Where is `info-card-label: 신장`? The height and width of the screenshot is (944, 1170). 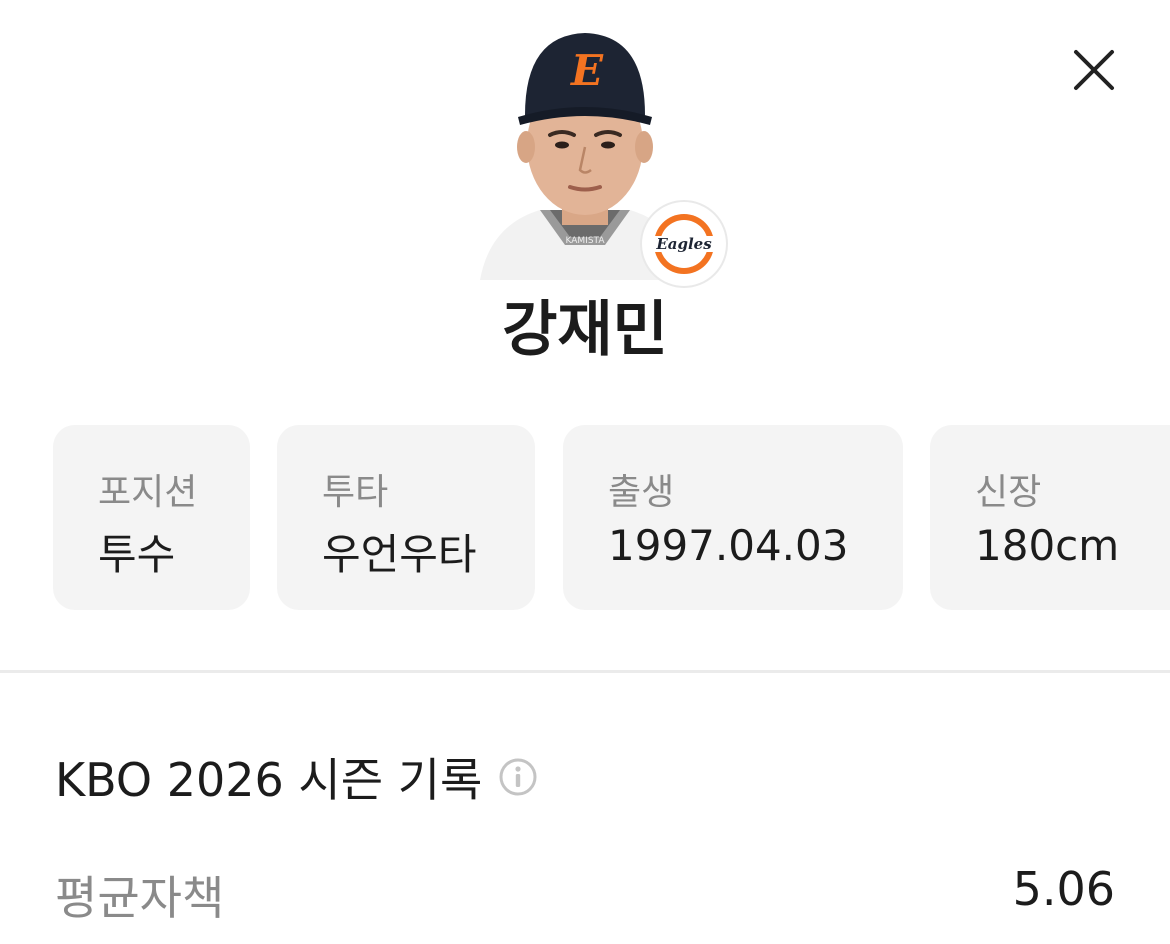 info-card-label: 신장 is located at coordinates (1008, 492).